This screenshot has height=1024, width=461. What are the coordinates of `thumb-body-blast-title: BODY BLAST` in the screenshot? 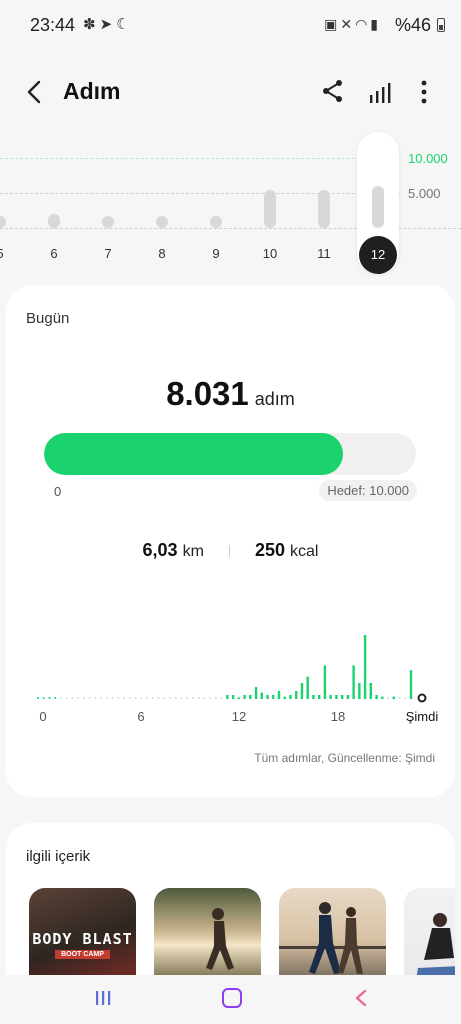 It's located at (82, 939).